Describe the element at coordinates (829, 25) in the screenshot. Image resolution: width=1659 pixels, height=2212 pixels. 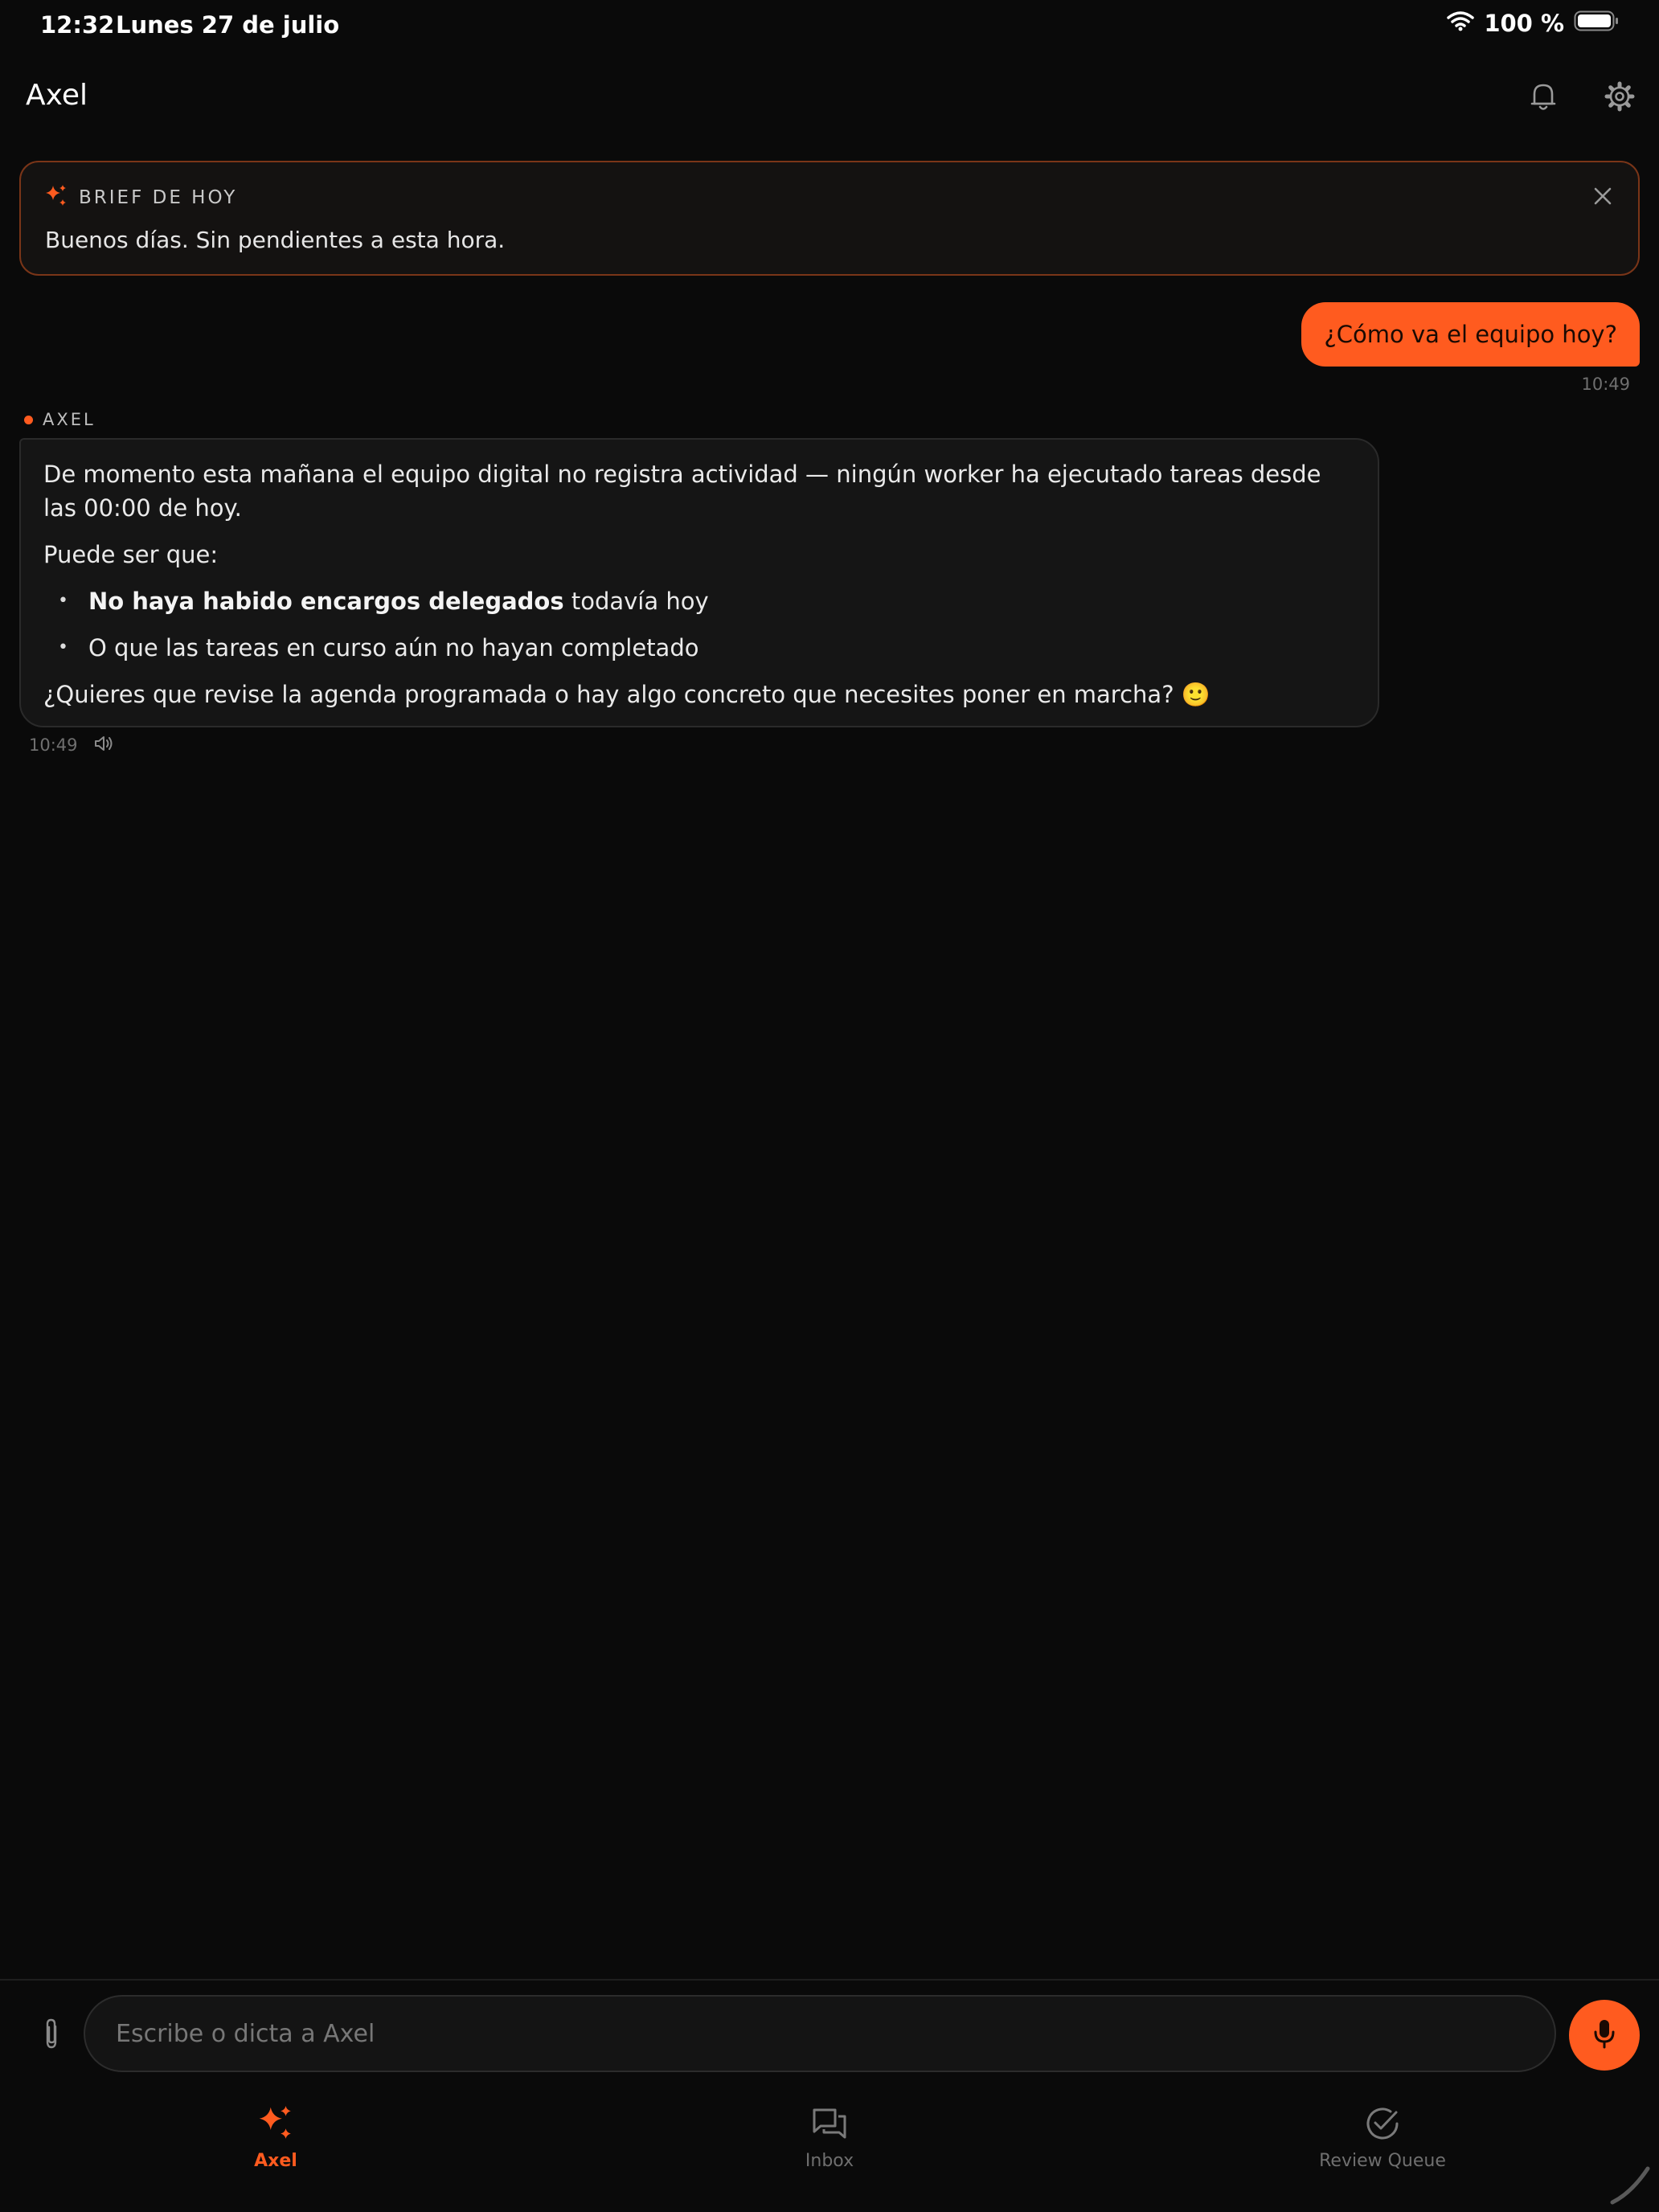
I see `status-bar: 12:32 Lunes 27 de julio 100 %` at that location.